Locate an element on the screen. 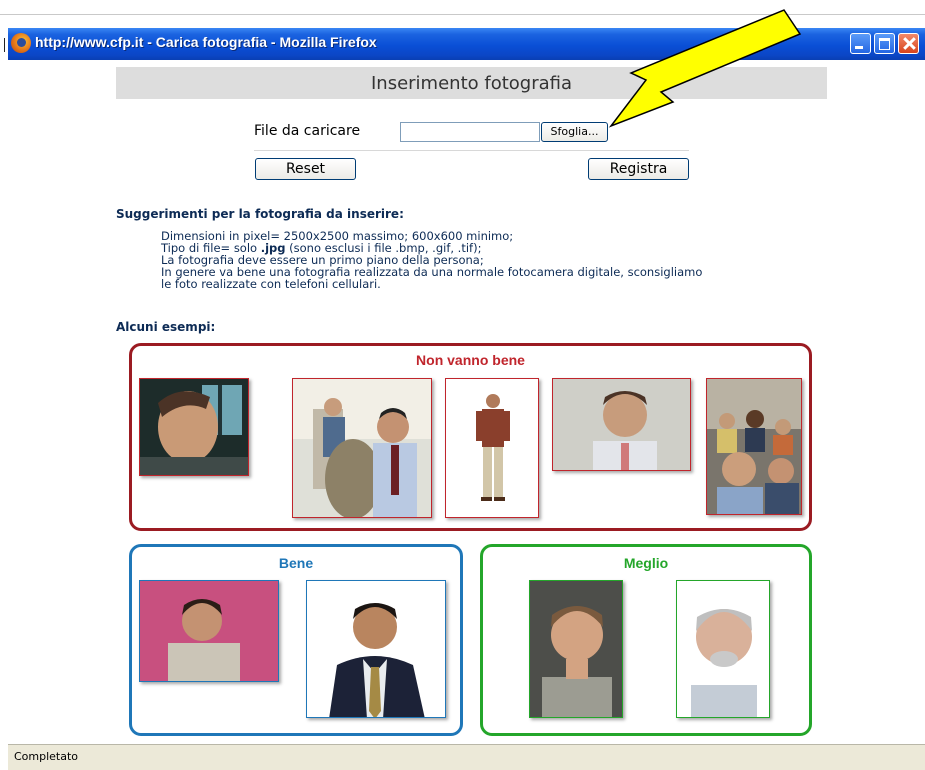  page-title: Inserimento fotografia is located at coordinates (471, 83).